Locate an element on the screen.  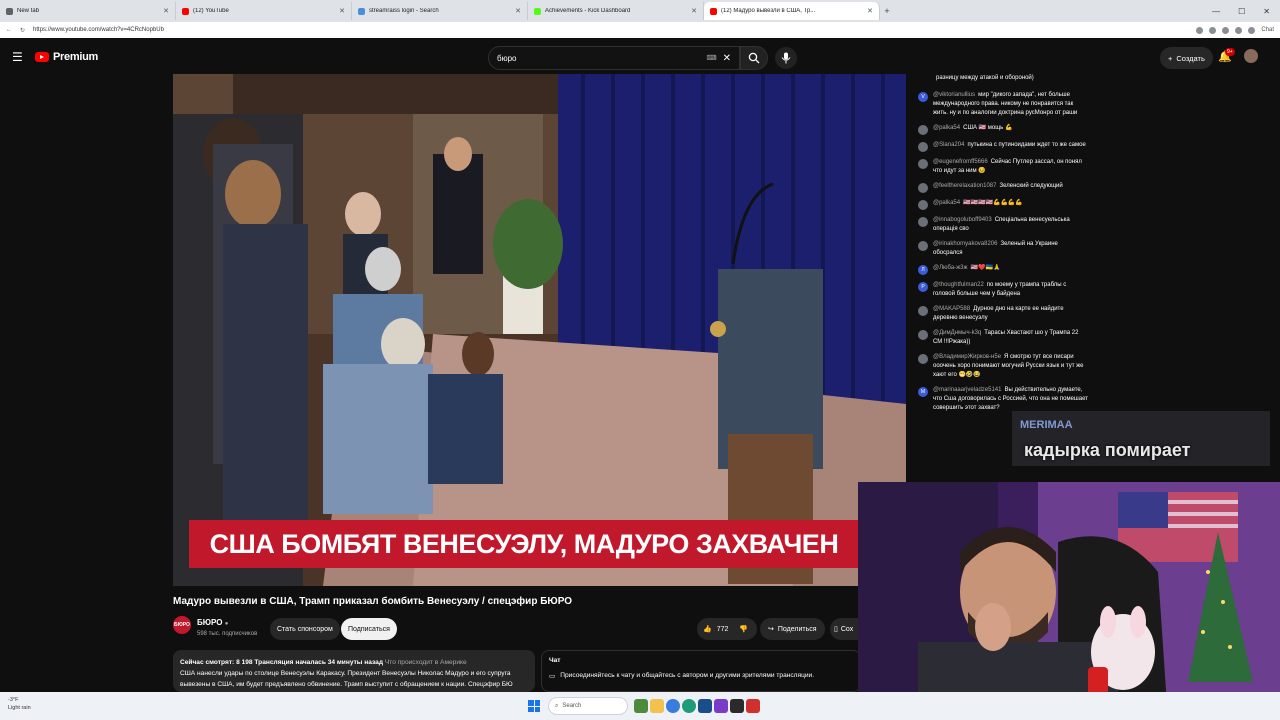
chat-username: @Люба-ж3ж is located at coordinates (950, 268).